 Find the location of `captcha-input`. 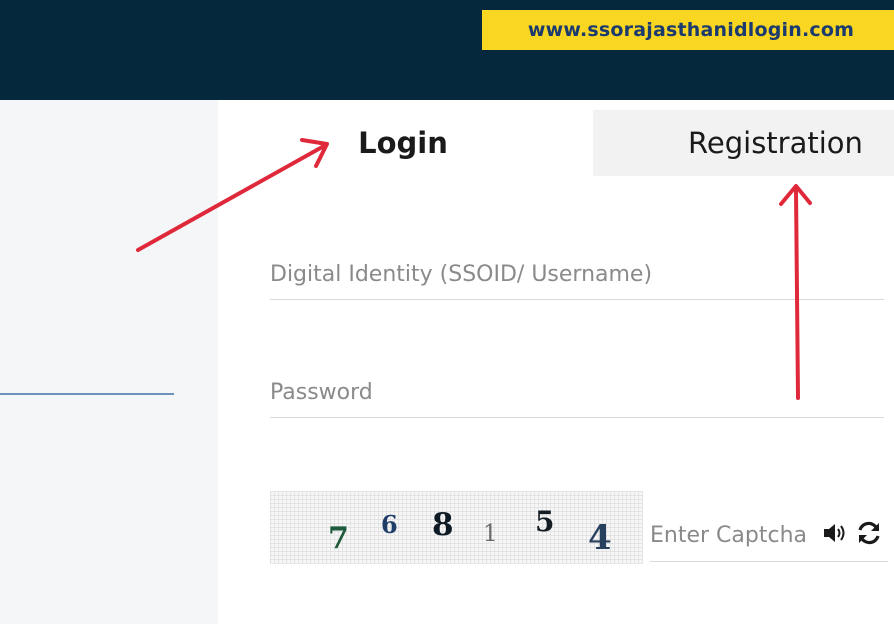

captcha-input is located at coordinates (735, 536).